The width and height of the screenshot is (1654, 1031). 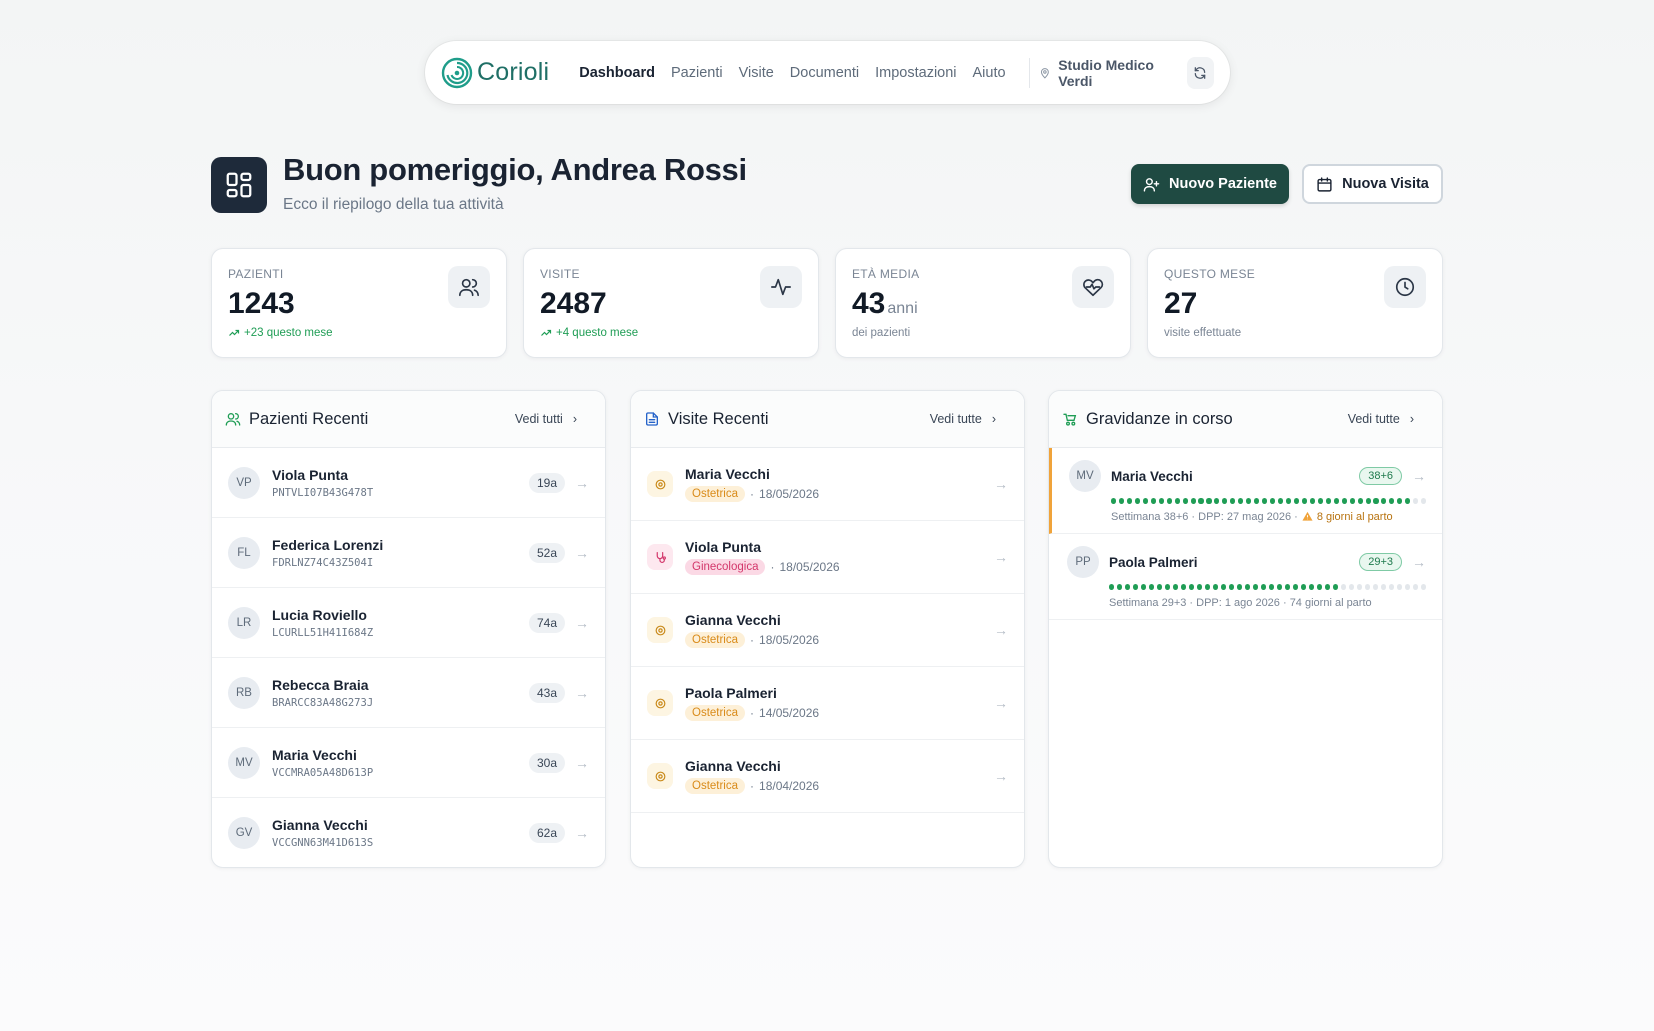 I want to click on baby-icon, so click(x=660, y=484).